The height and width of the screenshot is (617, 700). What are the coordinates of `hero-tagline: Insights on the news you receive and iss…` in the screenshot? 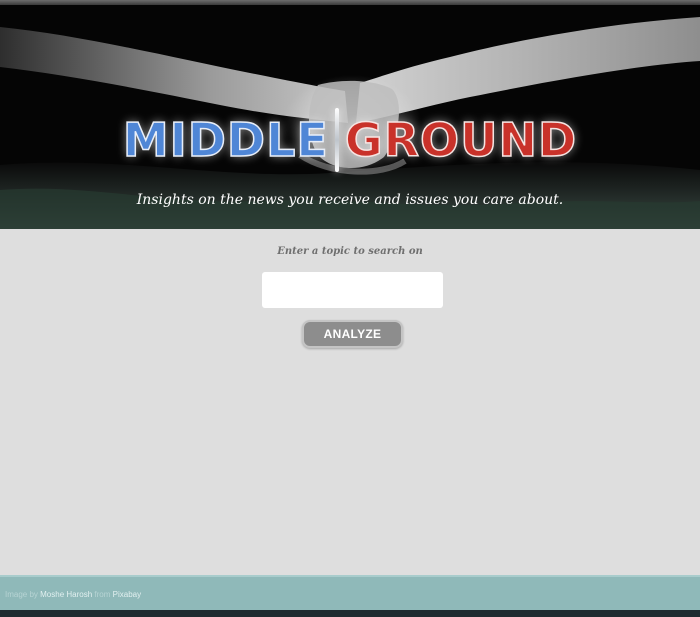 It's located at (350, 200).